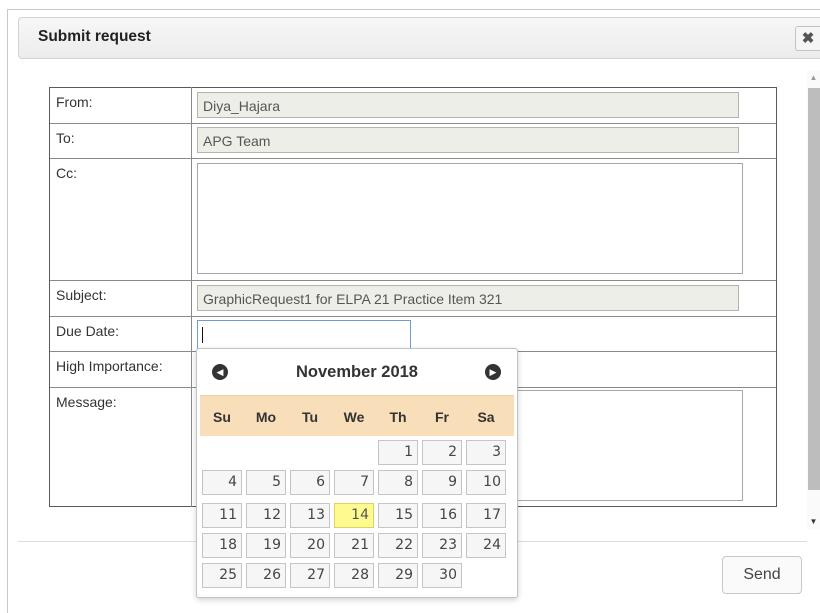  What do you see at coordinates (222, 545) in the screenshot?
I see `calendar-day: 18` at bounding box center [222, 545].